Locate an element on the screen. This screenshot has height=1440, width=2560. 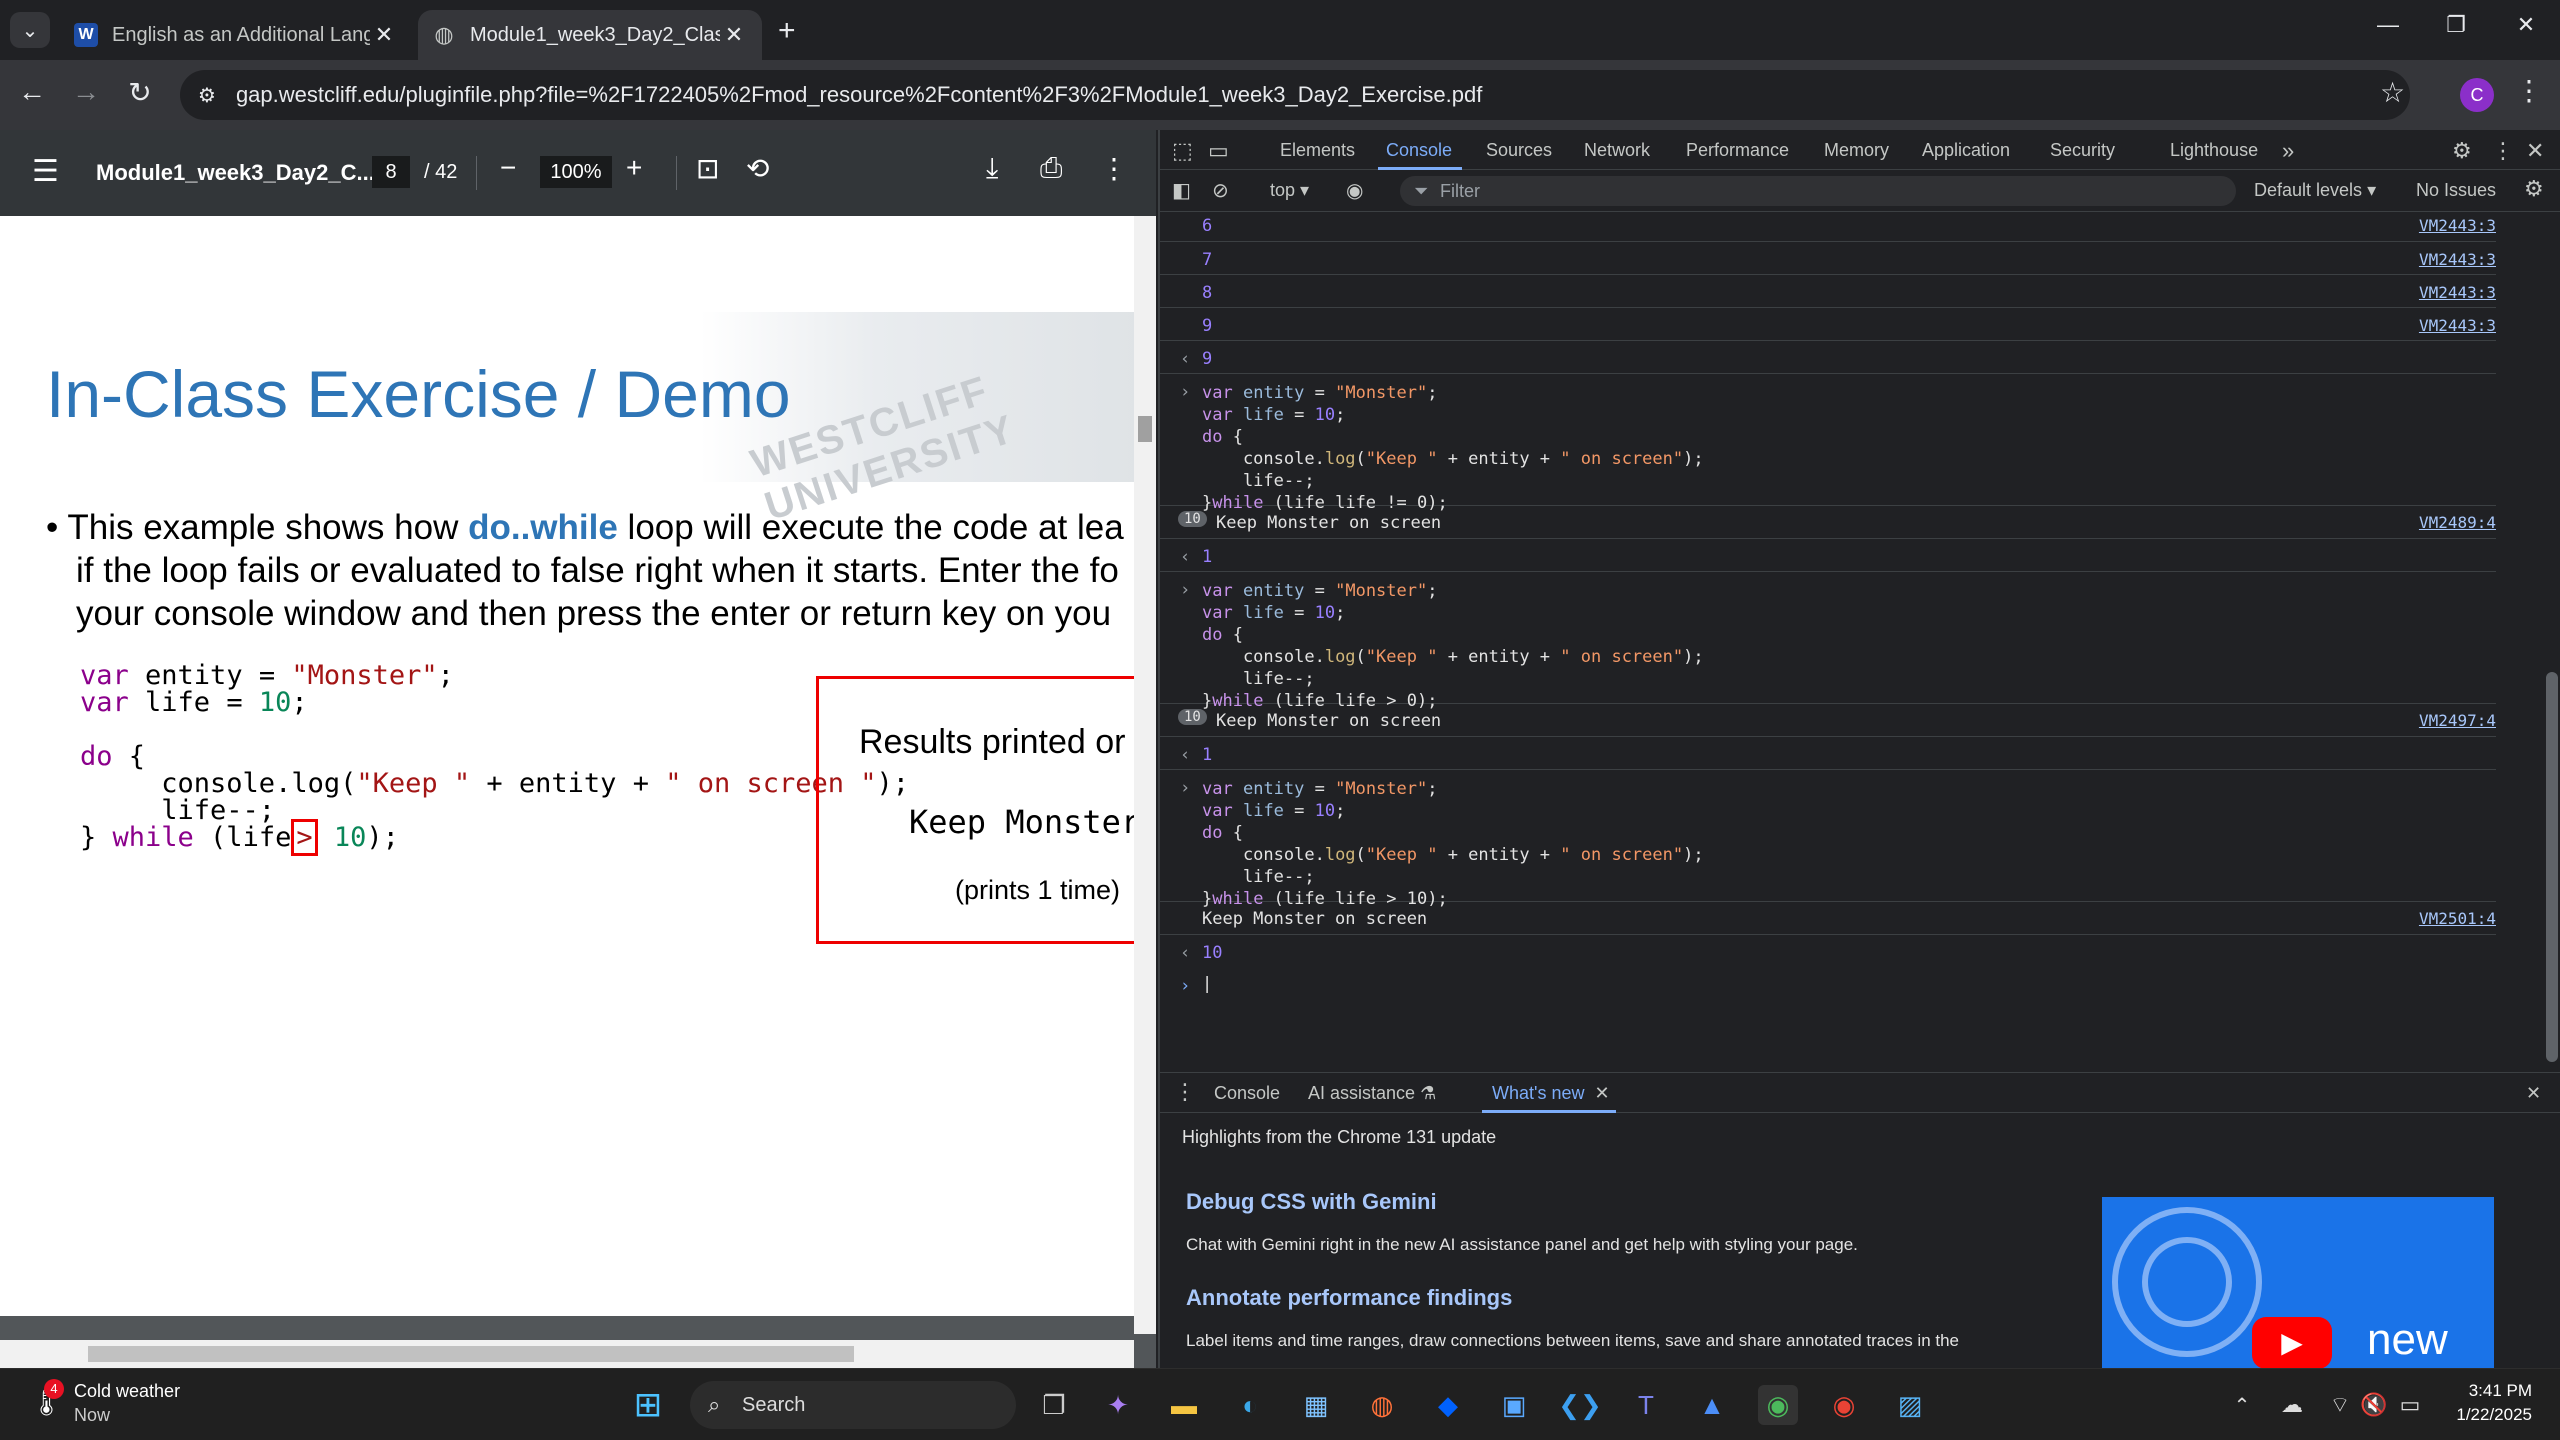
clear-console-icon: ⊘ is located at coordinates (1220, 190).